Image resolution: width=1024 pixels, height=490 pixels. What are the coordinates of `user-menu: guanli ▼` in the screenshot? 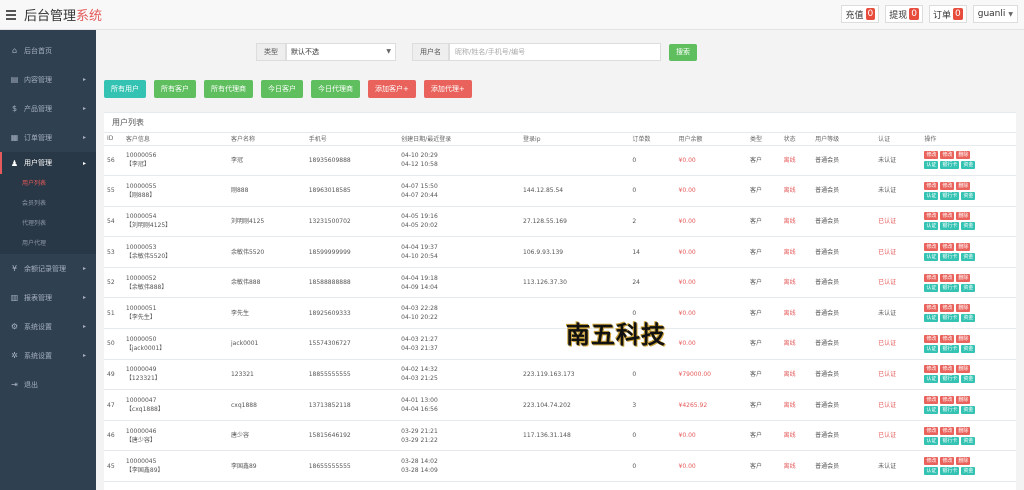 It's located at (995, 14).